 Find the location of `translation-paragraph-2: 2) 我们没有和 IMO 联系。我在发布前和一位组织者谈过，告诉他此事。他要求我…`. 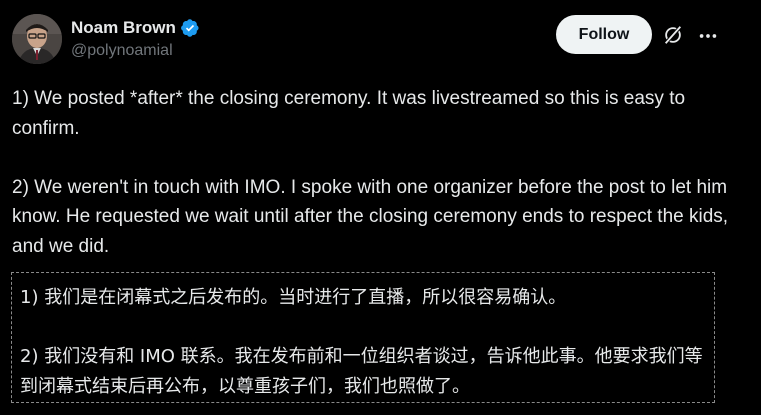

translation-paragraph-2: 2) 我们没有和 IMO 联系。我在发布前和一位组织者谈过，告诉他此事。他要求我… is located at coordinates (361, 371).